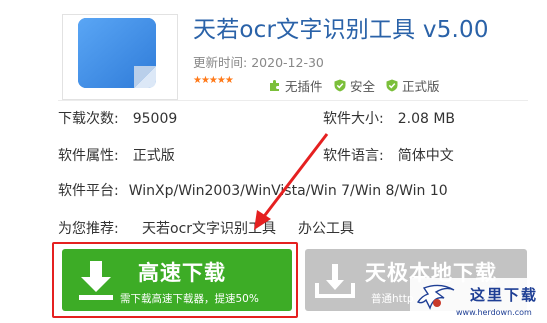 This screenshot has width=547, height=323. What do you see at coordinates (155, 119) in the screenshot?
I see `info-value: 95009` at bounding box center [155, 119].